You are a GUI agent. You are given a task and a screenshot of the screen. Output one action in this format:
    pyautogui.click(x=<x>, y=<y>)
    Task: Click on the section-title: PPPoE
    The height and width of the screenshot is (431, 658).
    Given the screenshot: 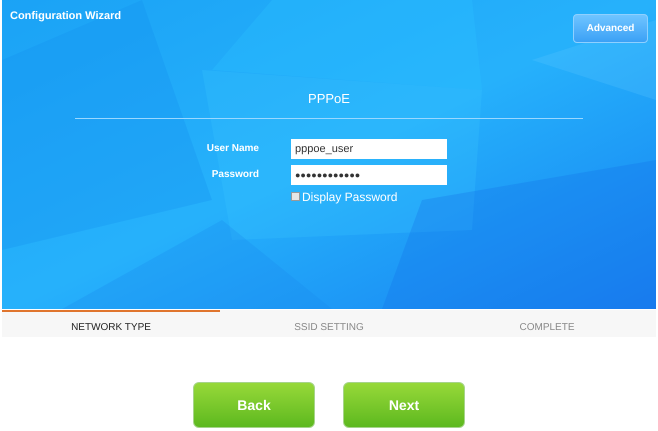 What is the action you would take?
    pyautogui.click(x=329, y=99)
    